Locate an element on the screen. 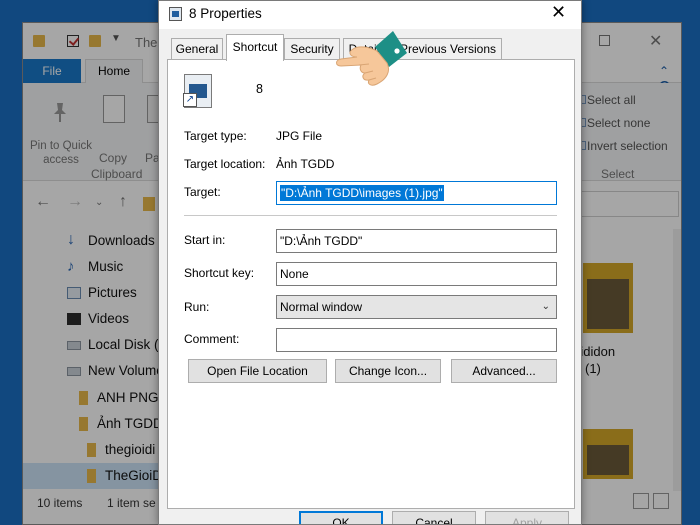  chevron-down-icon: ⌄ is located at coordinates (545, 306).